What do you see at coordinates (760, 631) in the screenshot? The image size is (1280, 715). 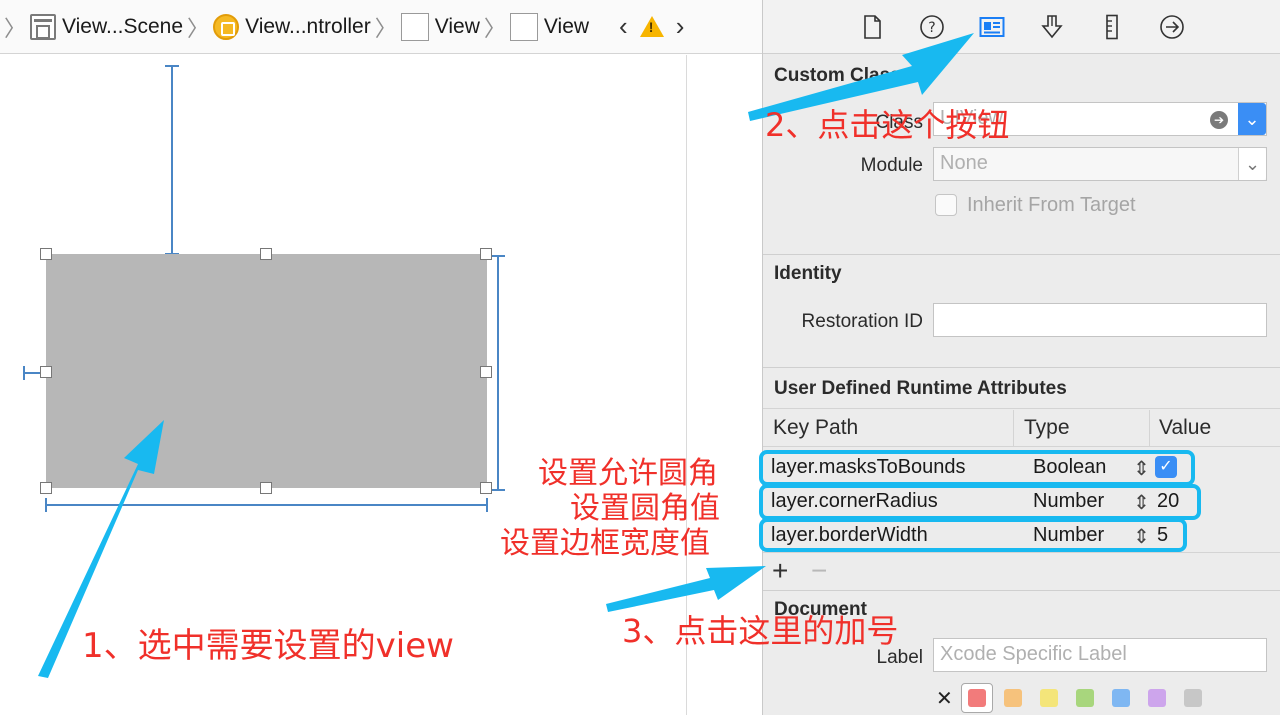 I see `annotation-step3: 3、点击这里的加号` at bounding box center [760, 631].